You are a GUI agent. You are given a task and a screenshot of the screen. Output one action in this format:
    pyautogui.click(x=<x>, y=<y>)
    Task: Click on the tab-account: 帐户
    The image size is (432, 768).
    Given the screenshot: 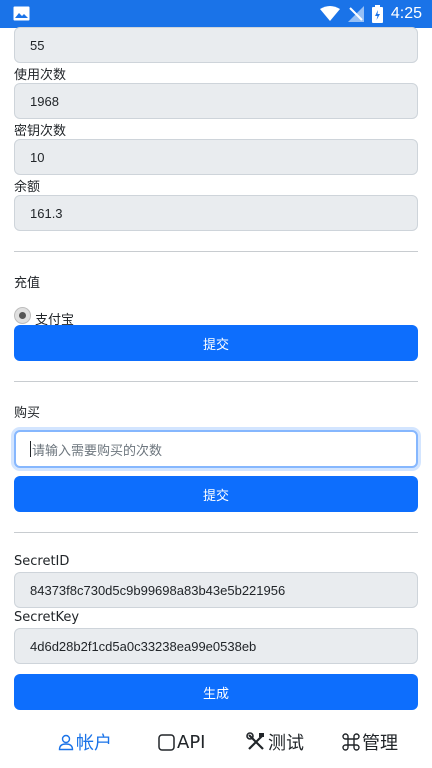 What is the action you would take?
    pyautogui.click(x=85, y=742)
    